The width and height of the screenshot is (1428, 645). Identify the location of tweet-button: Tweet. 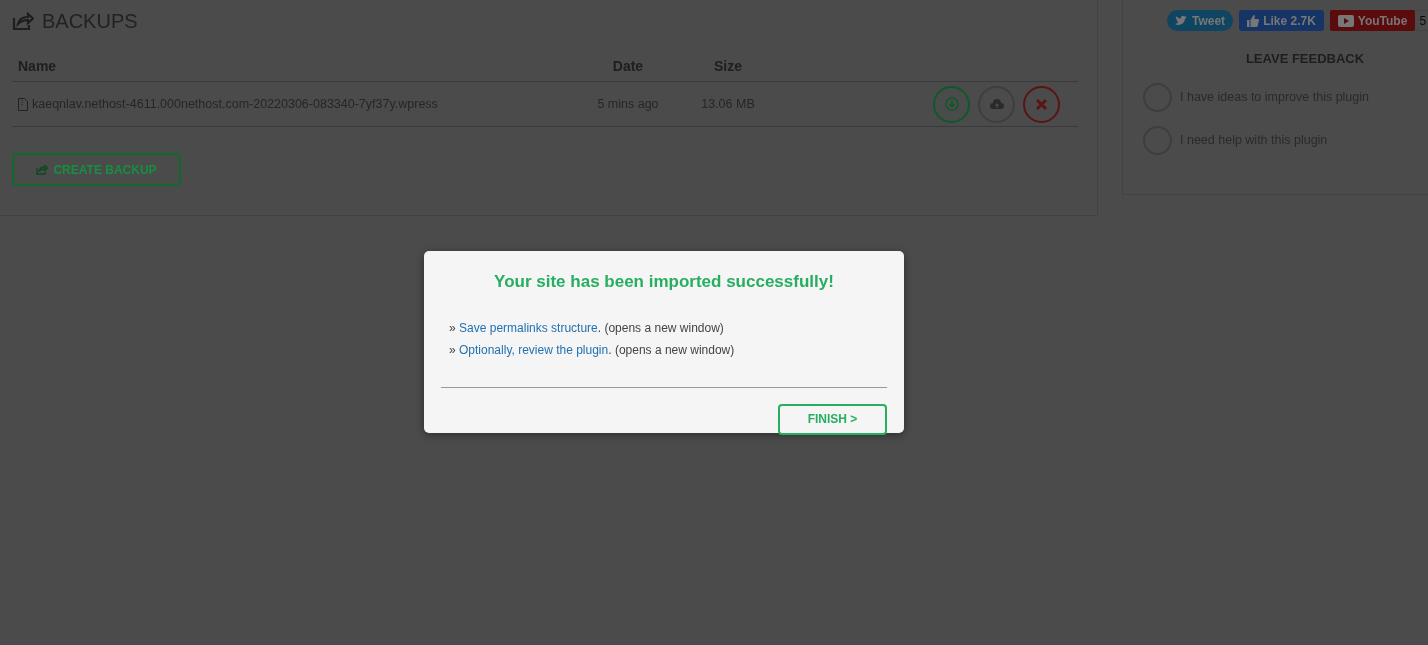
(1200, 20).